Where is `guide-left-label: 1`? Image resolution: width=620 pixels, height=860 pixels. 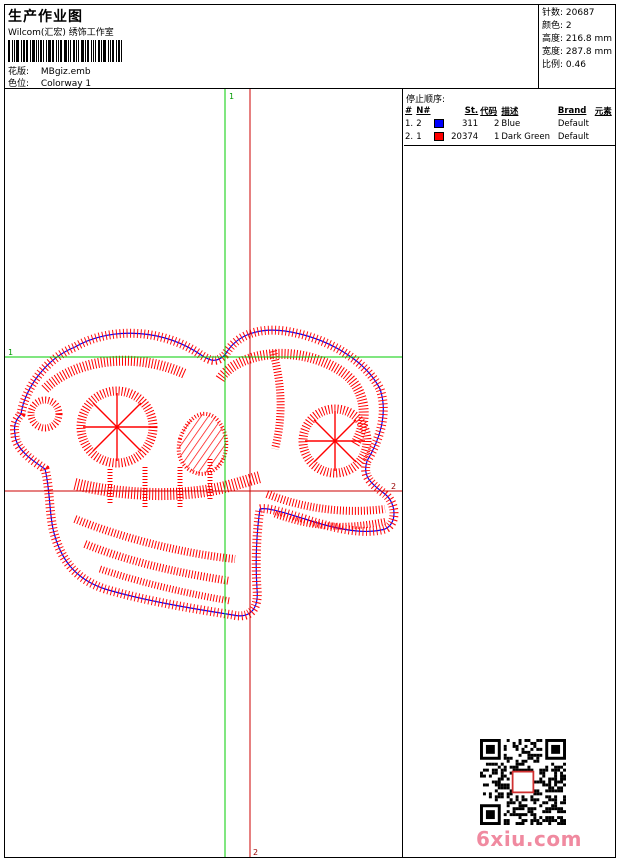 guide-left-label: 1 is located at coordinates (10, 352).